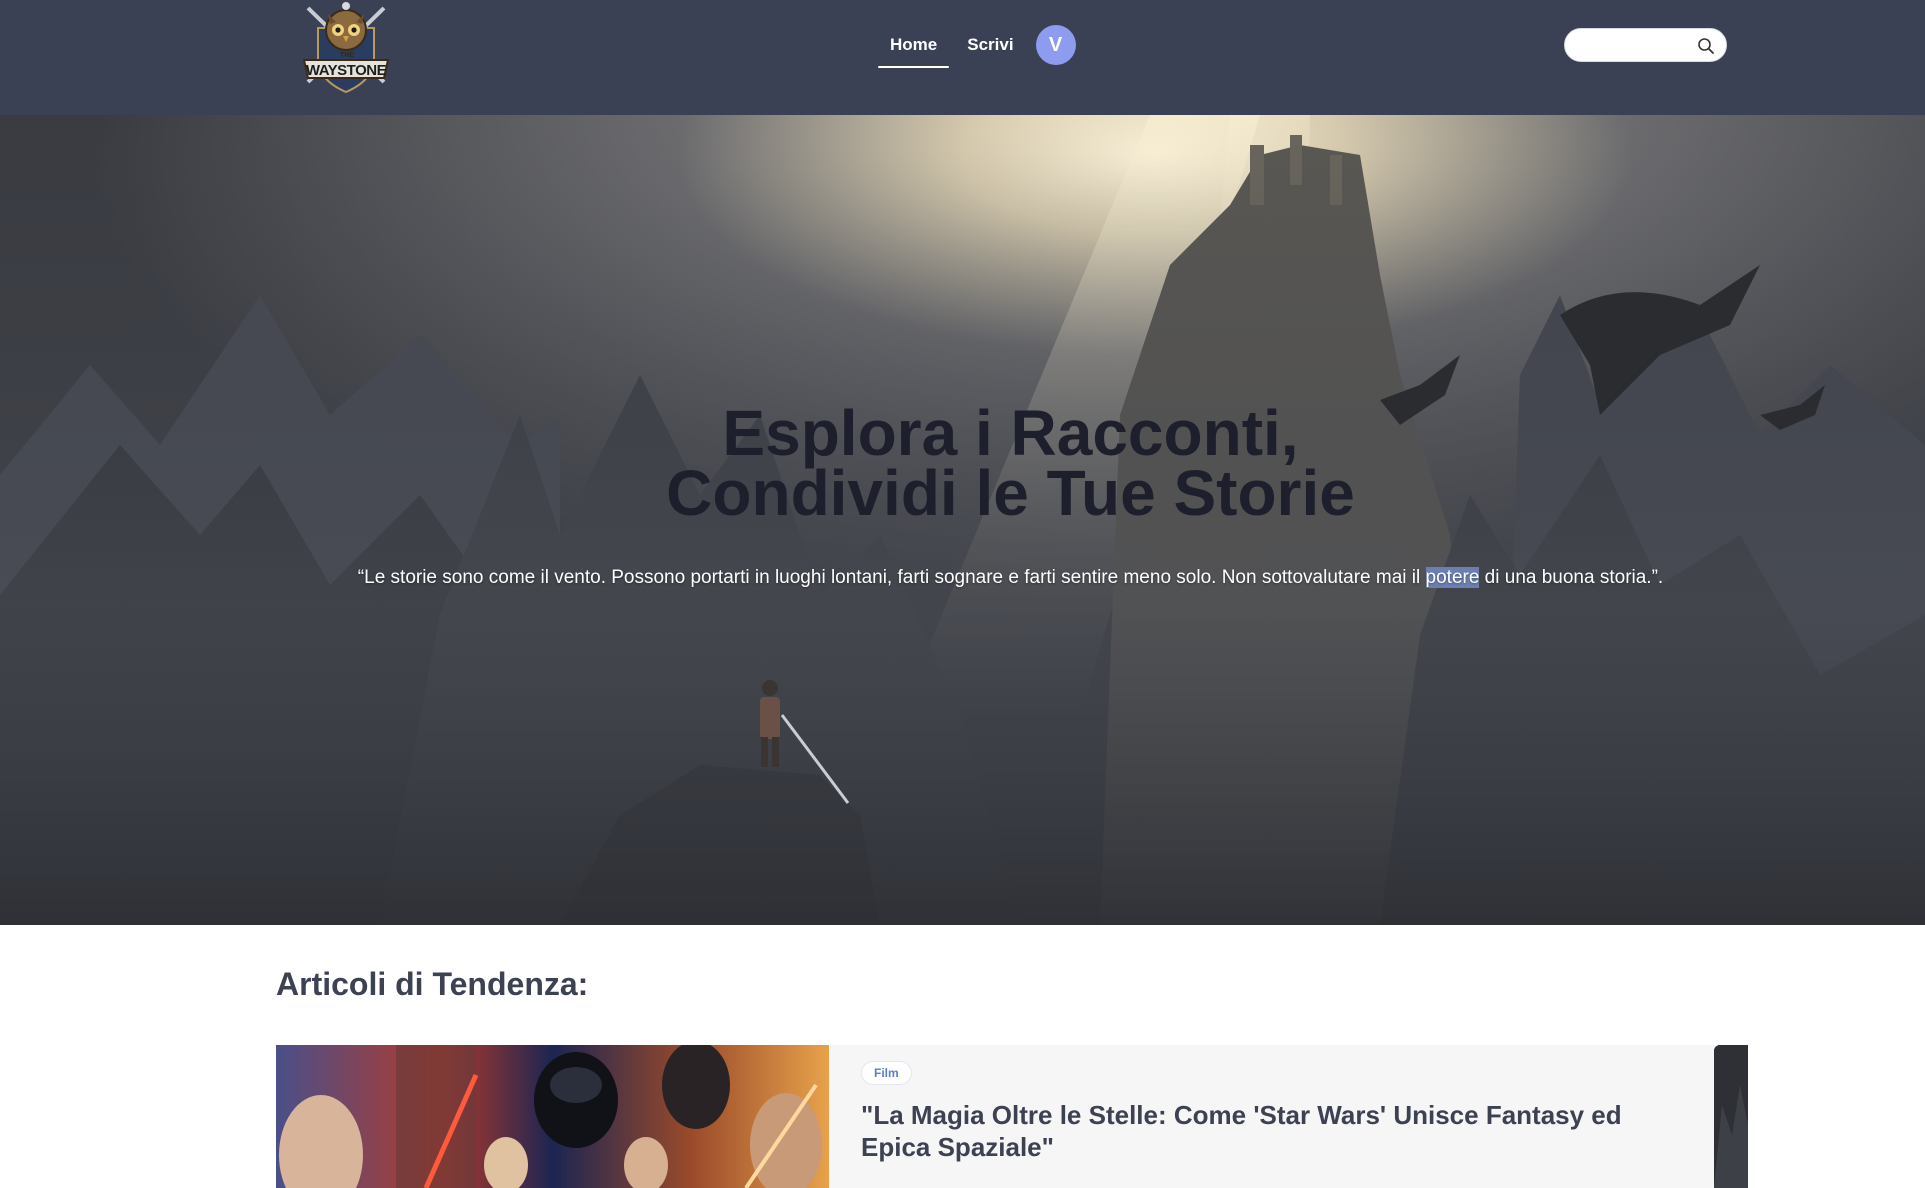 Image resolution: width=1925 pixels, height=1188 pixels. Describe the element at coordinates (1010, 493) in the screenshot. I see `hero-title-line-2: Condividi le Tue Storie` at that location.